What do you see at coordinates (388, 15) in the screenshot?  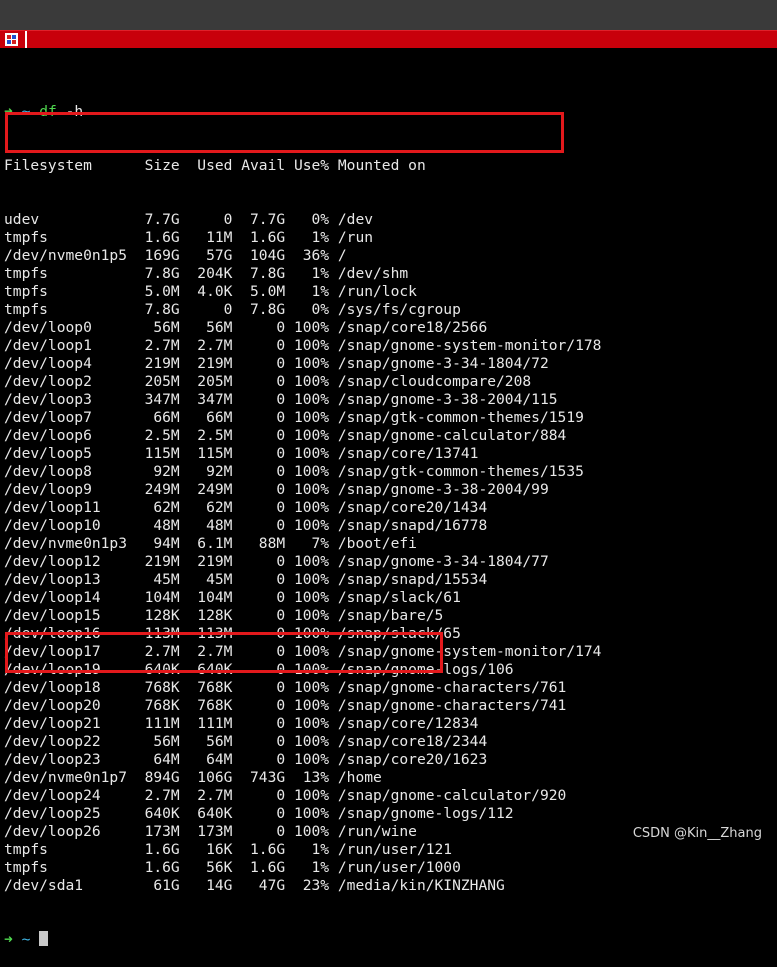 I see `window-titlebar` at bounding box center [388, 15].